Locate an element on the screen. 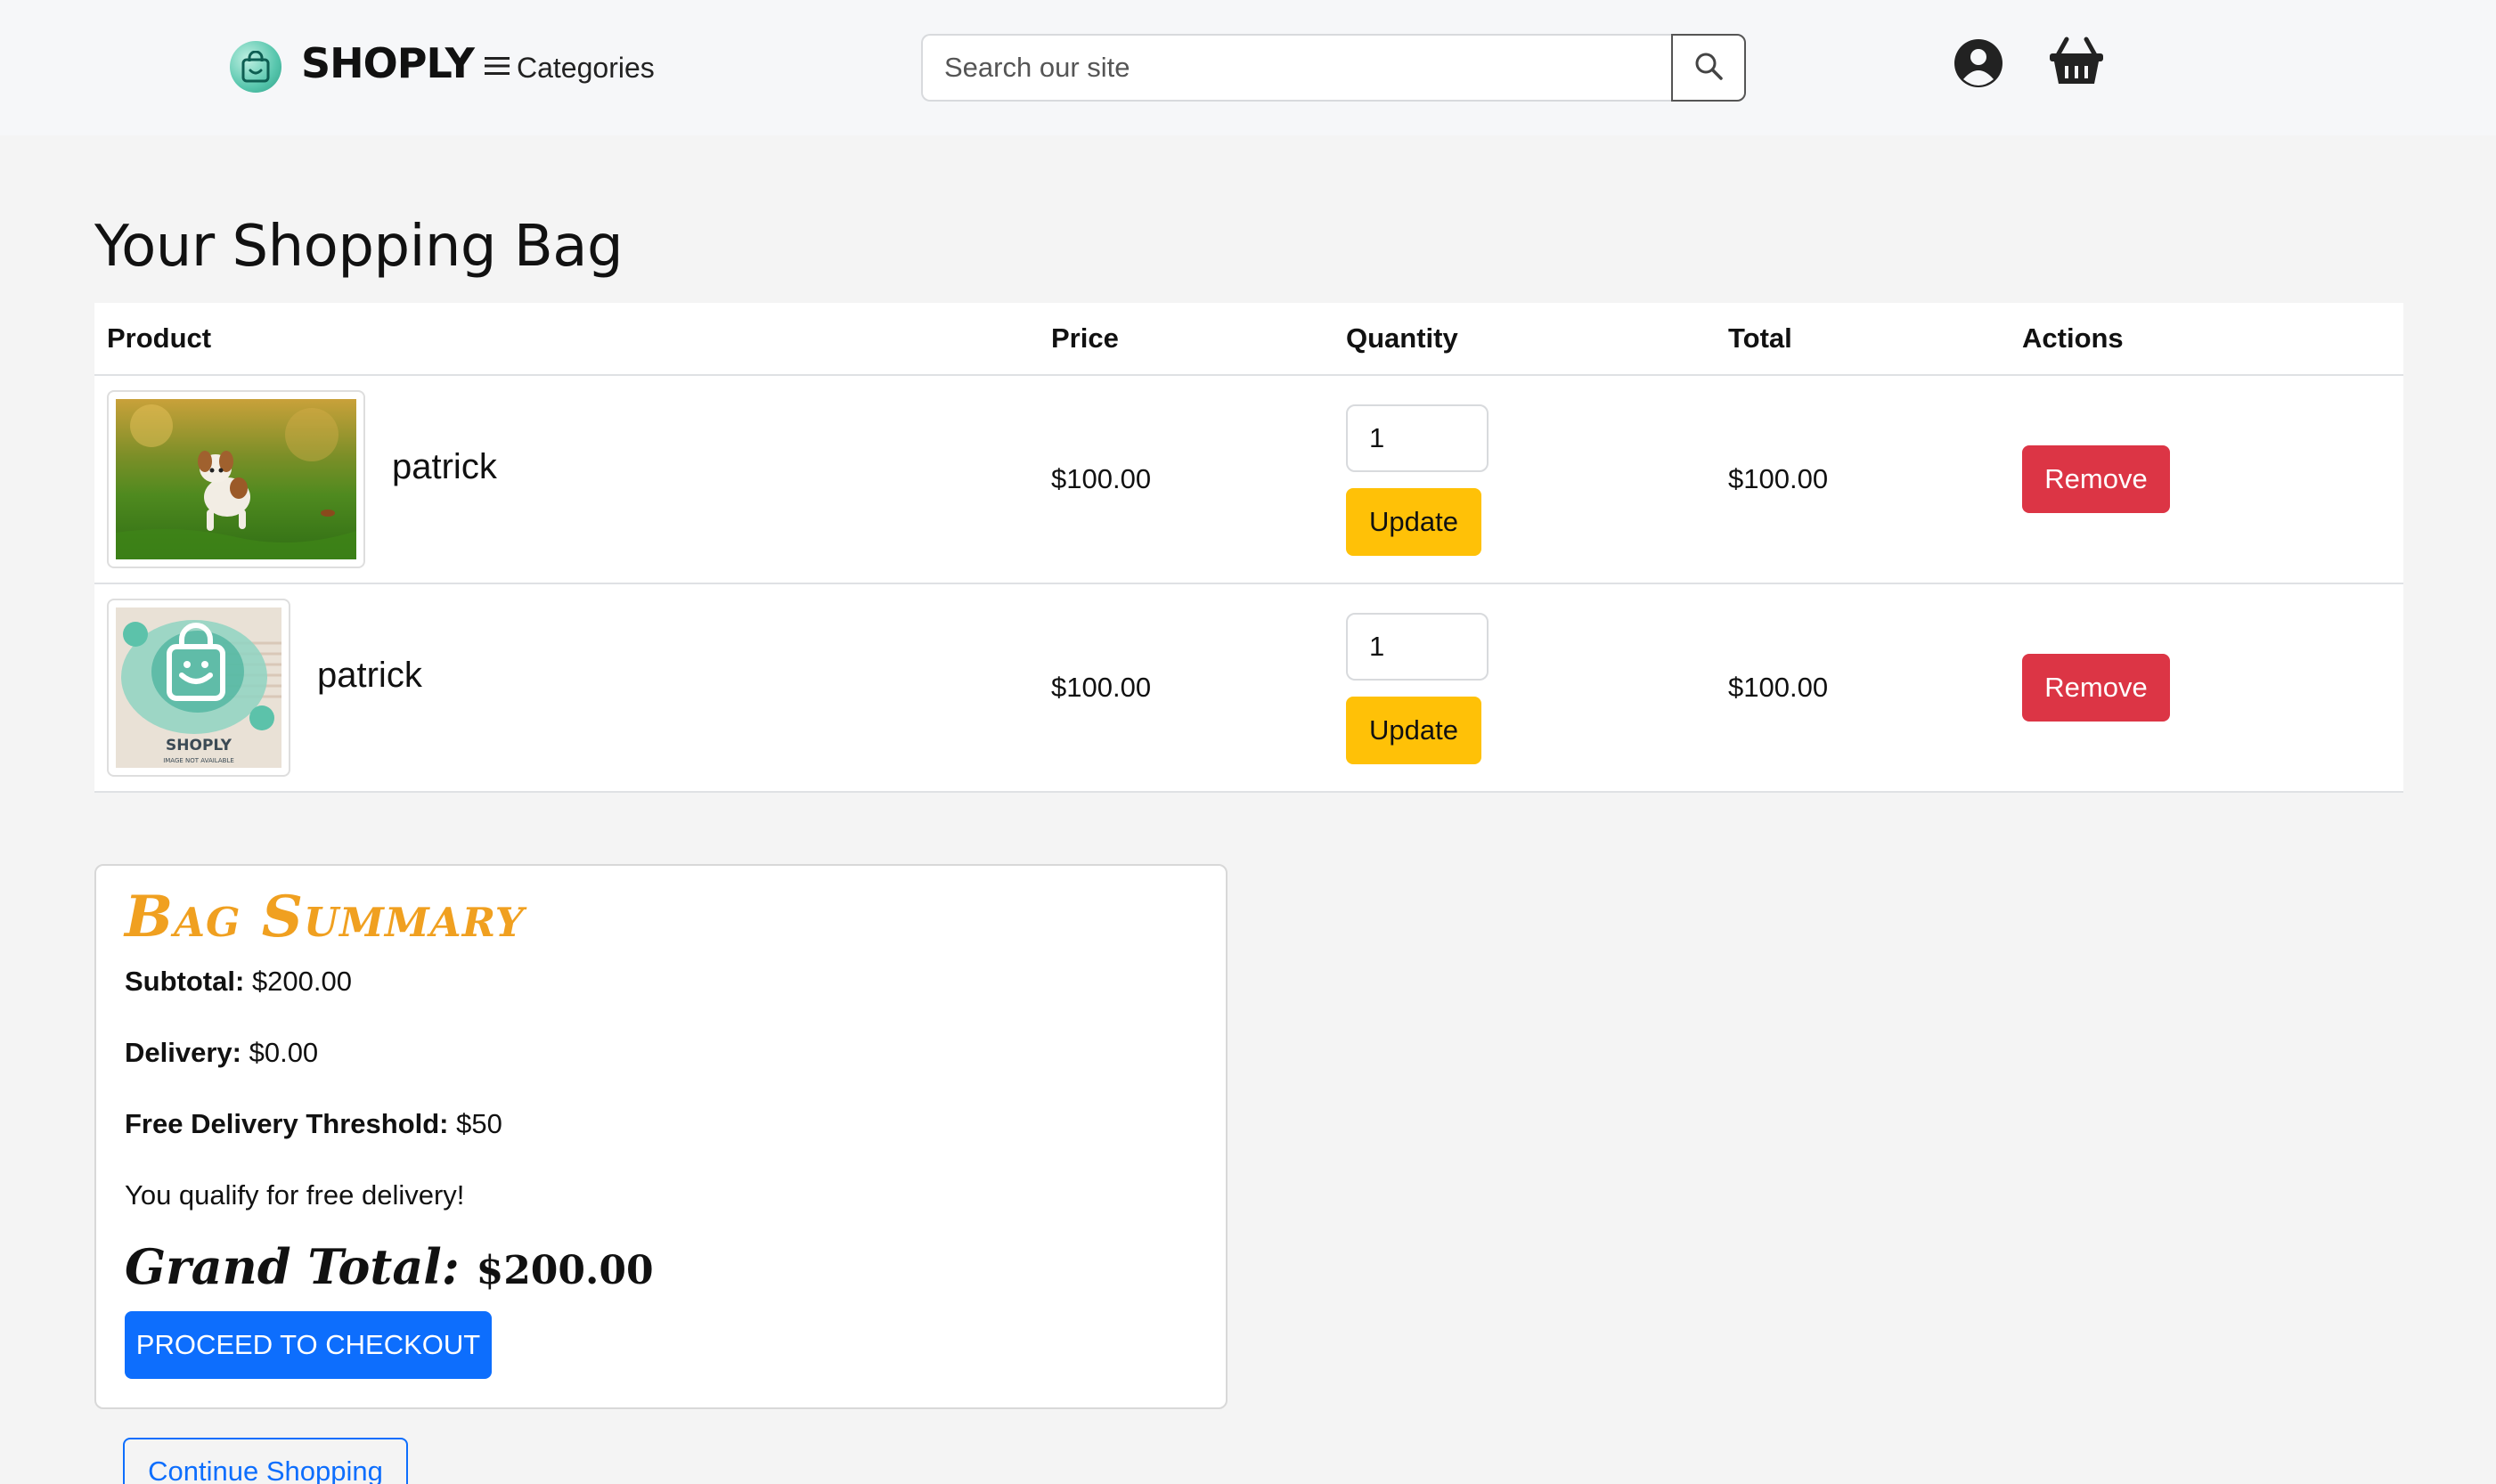 The width and height of the screenshot is (2496, 1484). threshold-line: Free Delivery Threshold: $50 is located at coordinates (313, 1124).